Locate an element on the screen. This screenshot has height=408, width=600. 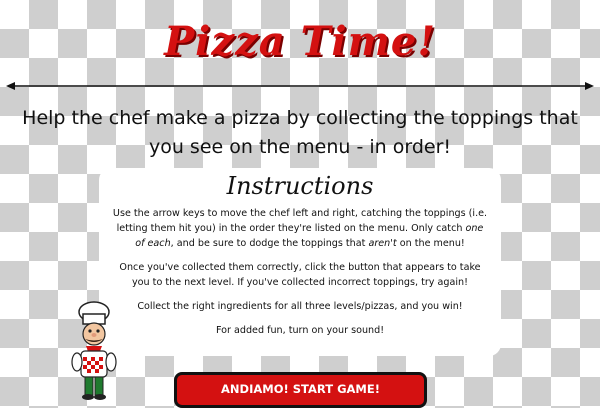
instructions-heading: Instructions is located at coordinates (300, 186).